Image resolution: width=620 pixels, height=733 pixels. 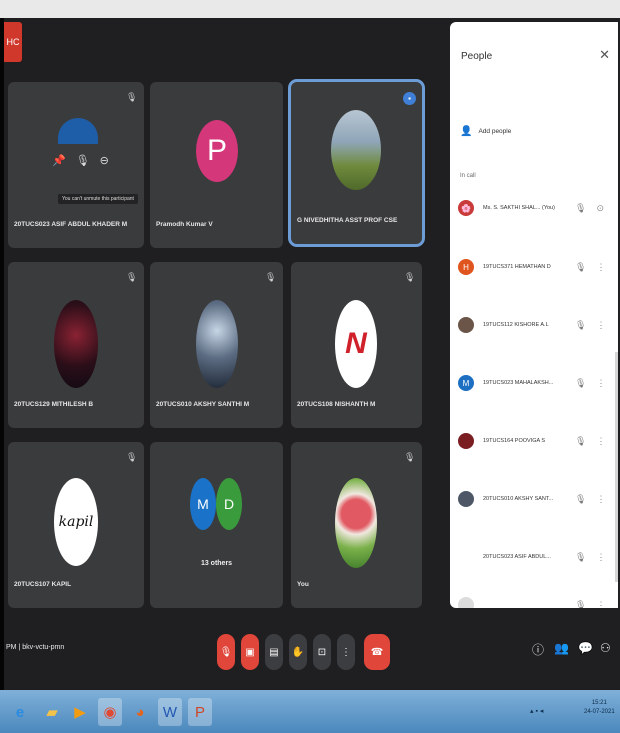 What do you see at coordinates (495, 131) in the screenshot?
I see `add-people-label: Add people` at bounding box center [495, 131].